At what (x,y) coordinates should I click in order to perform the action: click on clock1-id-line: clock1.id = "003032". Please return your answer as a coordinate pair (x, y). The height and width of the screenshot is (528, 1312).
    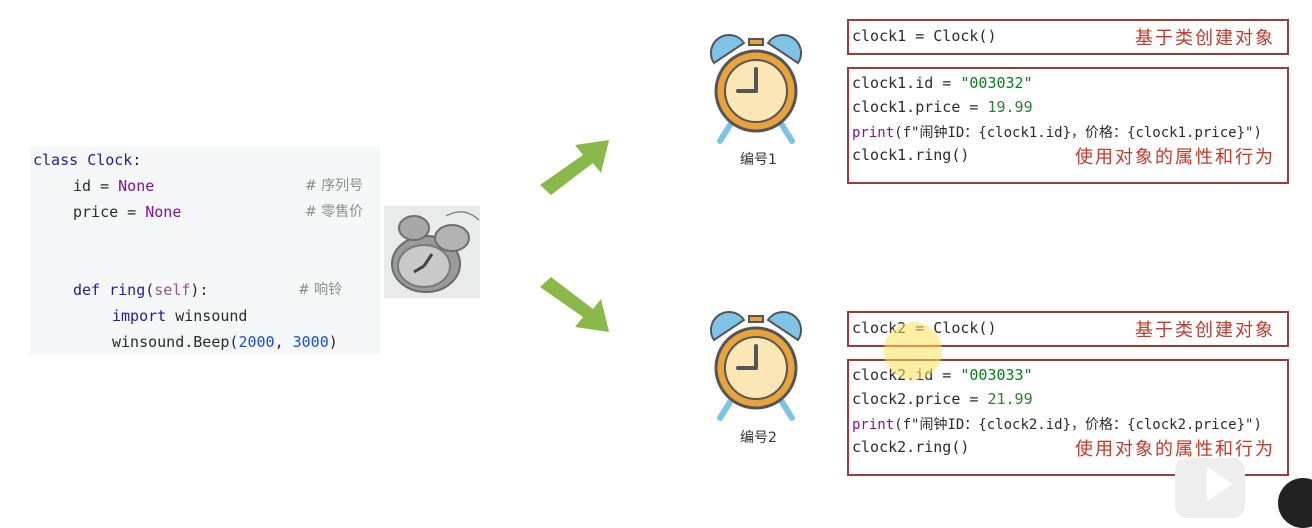
    Looking at the image, I should click on (942, 83).